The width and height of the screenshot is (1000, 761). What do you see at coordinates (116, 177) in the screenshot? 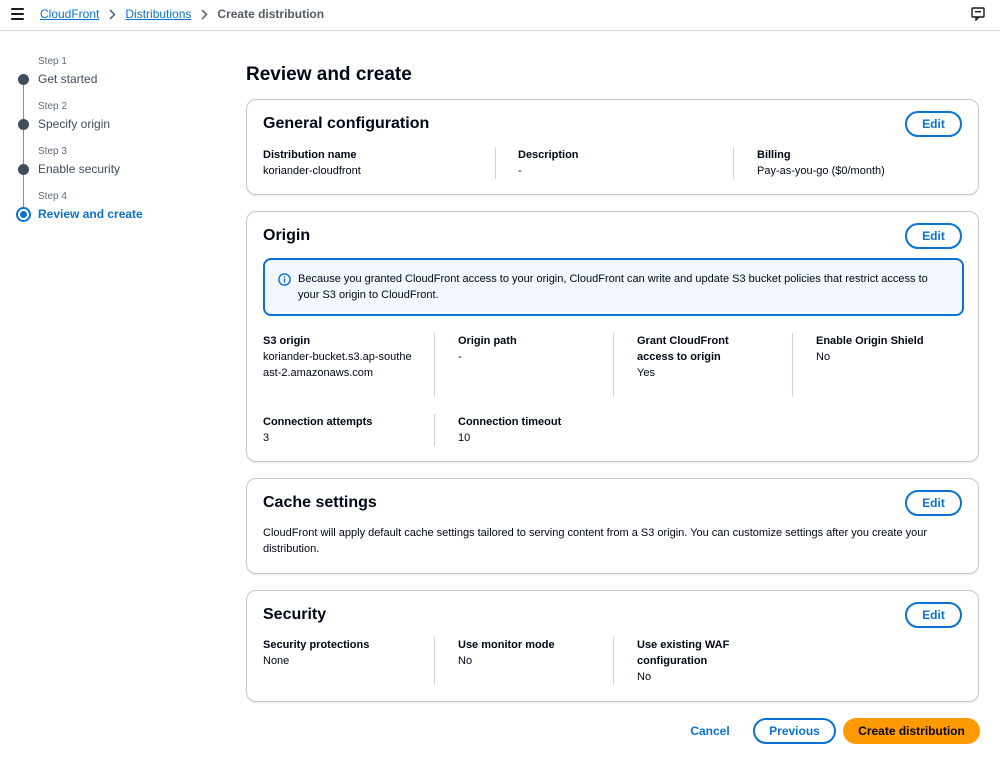
I see `step-enable-security: Step 3 Enable security` at bounding box center [116, 177].